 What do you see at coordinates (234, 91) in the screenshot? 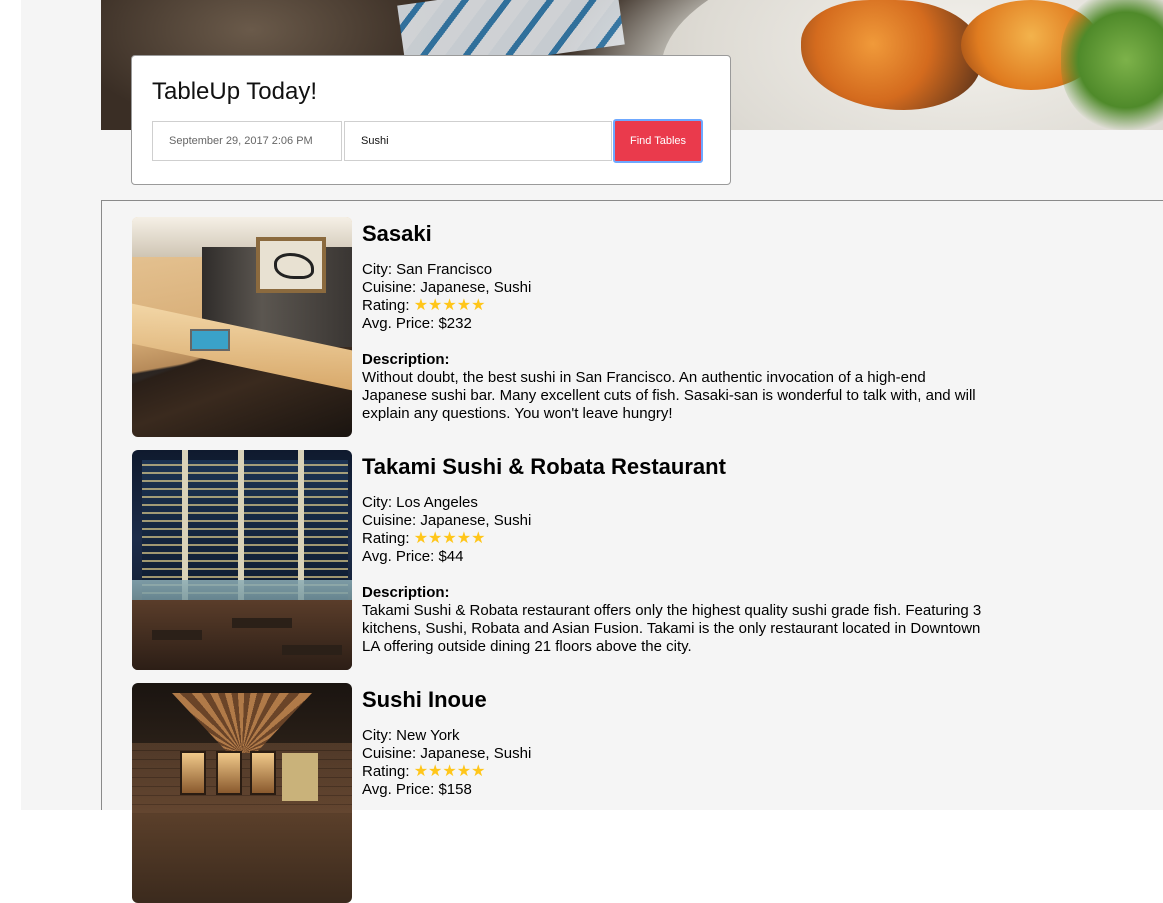
I see `search-title: TableUp Today!` at bounding box center [234, 91].